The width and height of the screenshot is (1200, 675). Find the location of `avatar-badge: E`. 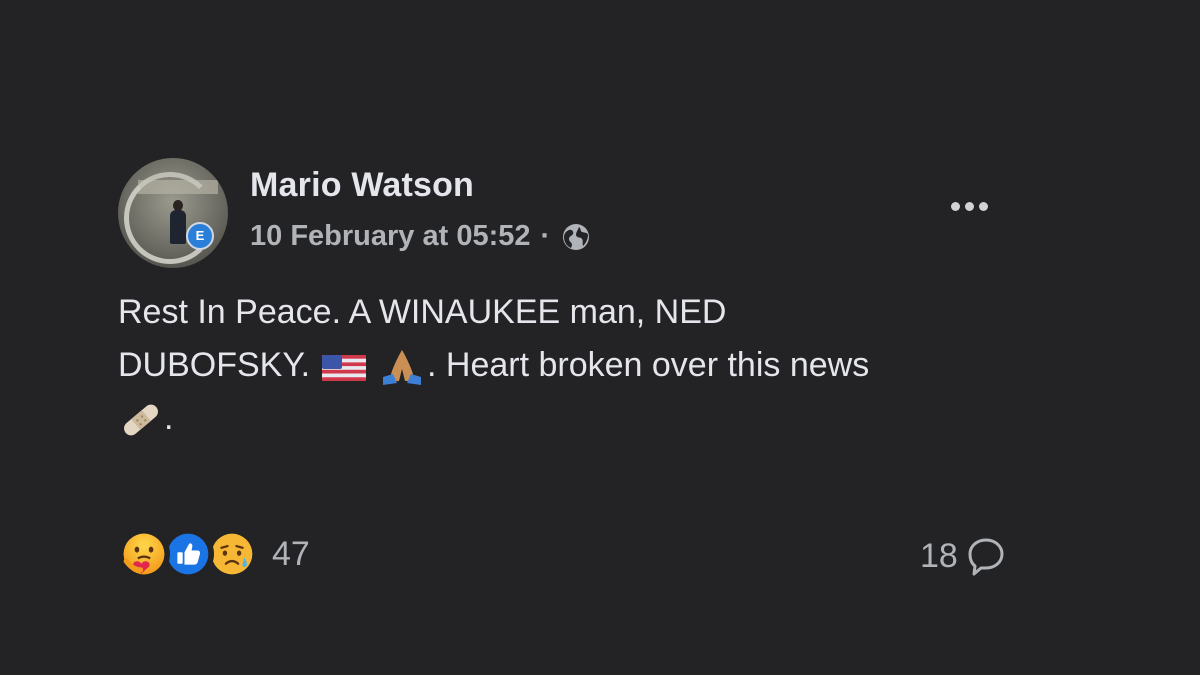

avatar-badge: E is located at coordinates (200, 236).